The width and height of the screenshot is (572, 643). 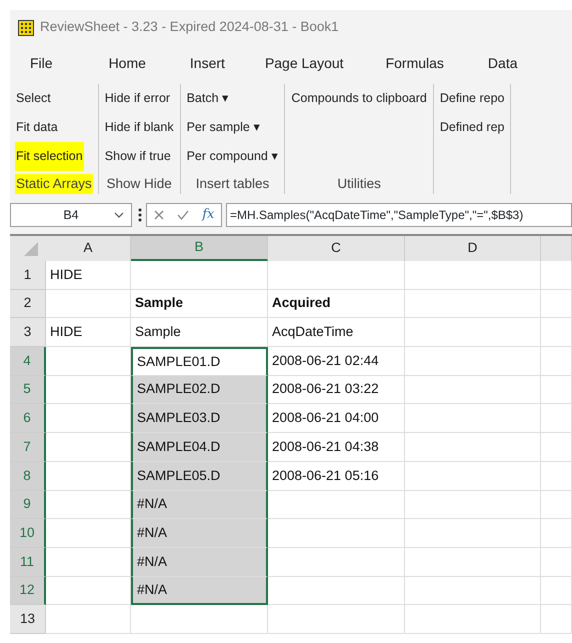 What do you see at coordinates (28, 333) in the screenshot?
I see `row-header: 3` at bounding box center [28, 333].